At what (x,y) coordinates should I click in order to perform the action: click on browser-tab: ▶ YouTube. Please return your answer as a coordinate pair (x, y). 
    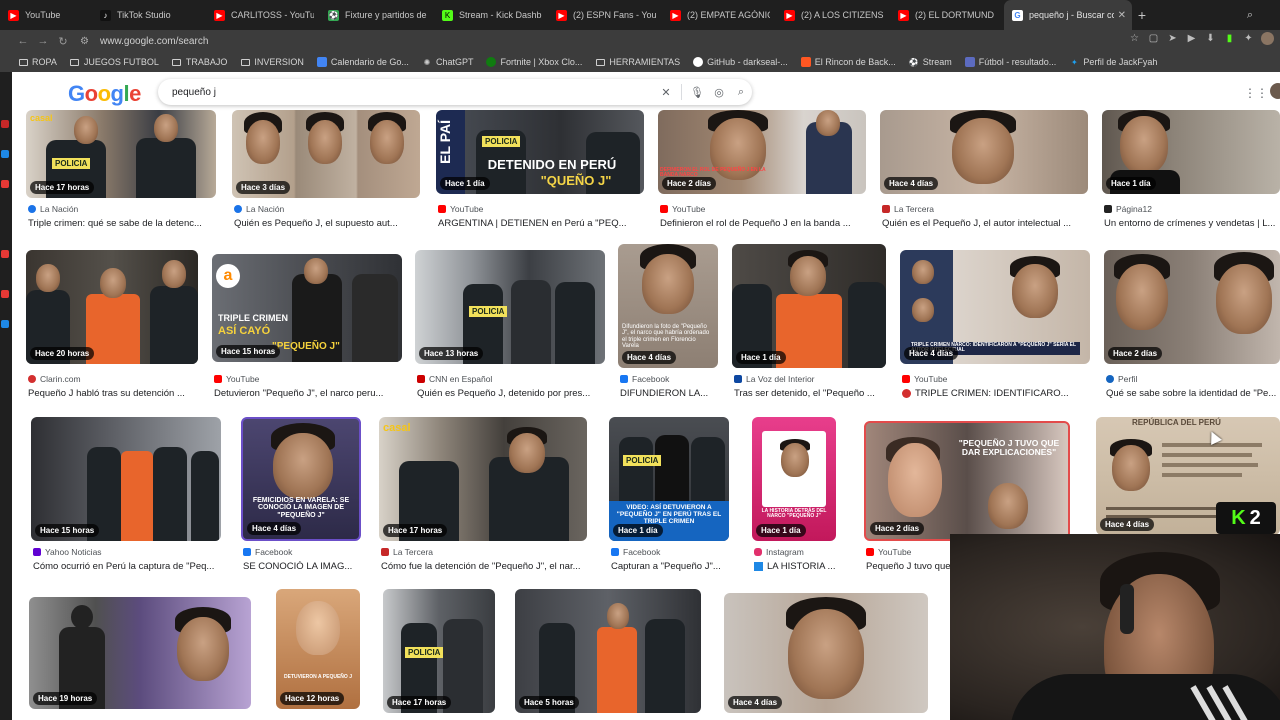
    Looking at the image, I should click on (46, 15).